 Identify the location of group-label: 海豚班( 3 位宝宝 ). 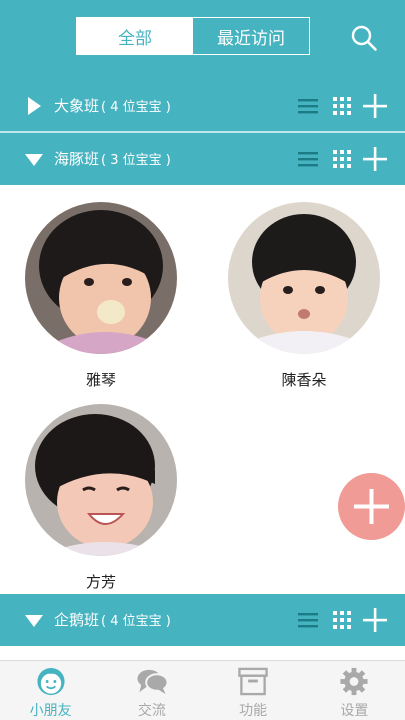
(112, 160).